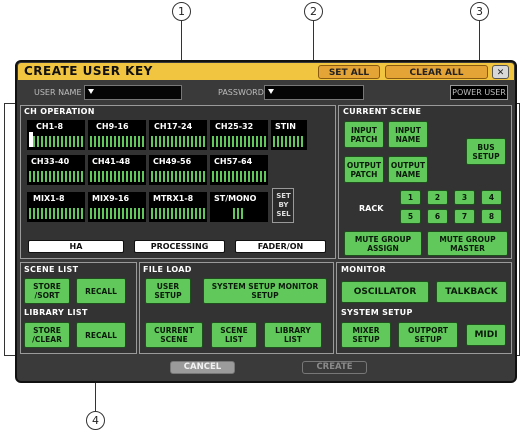 The image size is (526, 434). I want to click on selection-cursor, so click(31, 139).